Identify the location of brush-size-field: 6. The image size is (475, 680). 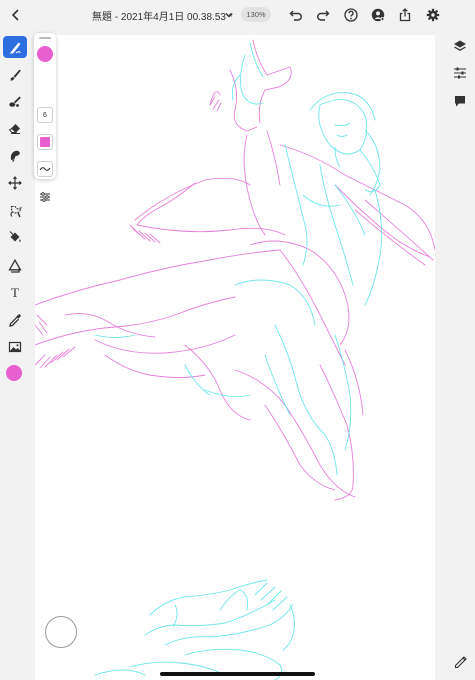
(45, 115).